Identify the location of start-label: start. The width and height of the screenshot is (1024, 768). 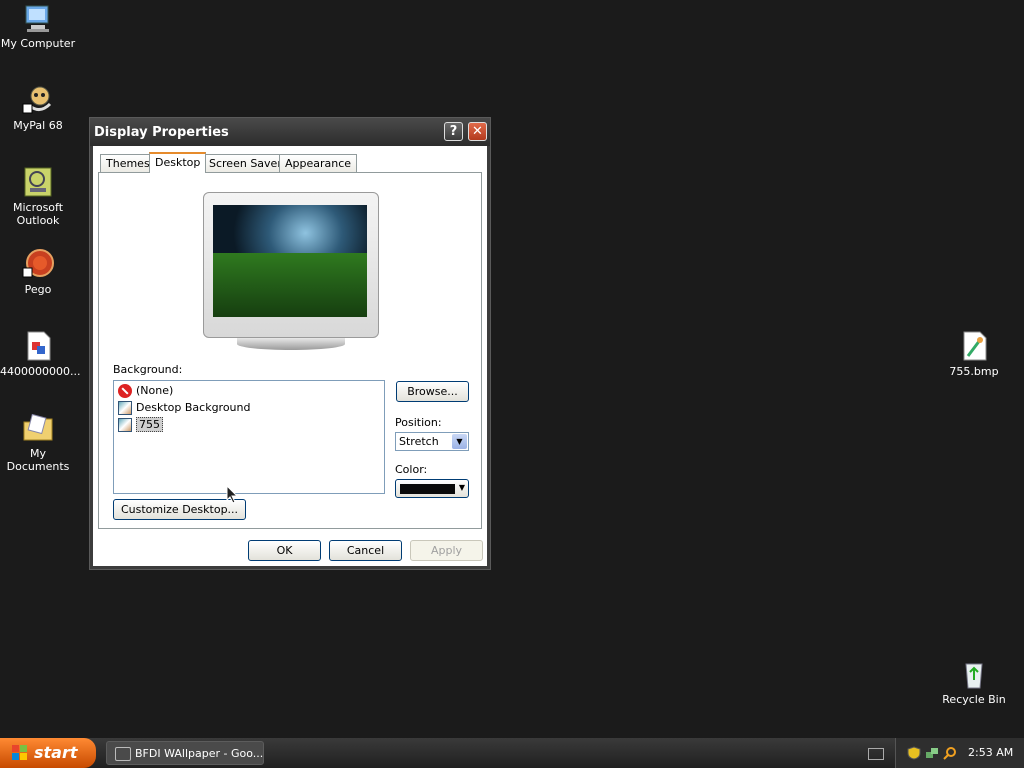
(56, 752).